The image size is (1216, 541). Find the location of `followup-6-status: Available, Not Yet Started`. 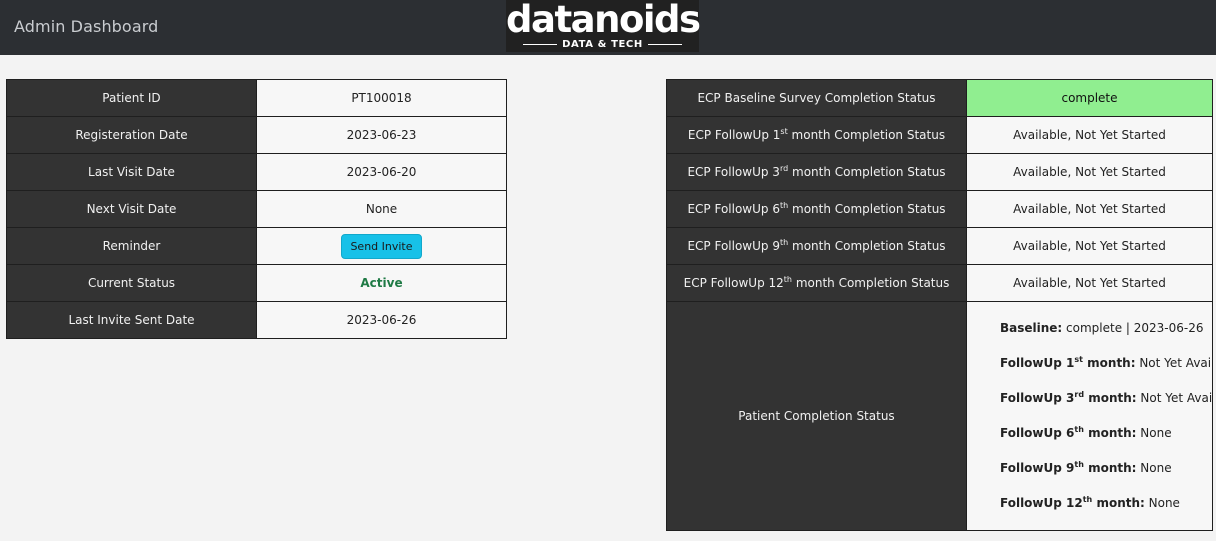

followup-6-status: Available, Not Yet Started is located at coordinates (1089, 209).